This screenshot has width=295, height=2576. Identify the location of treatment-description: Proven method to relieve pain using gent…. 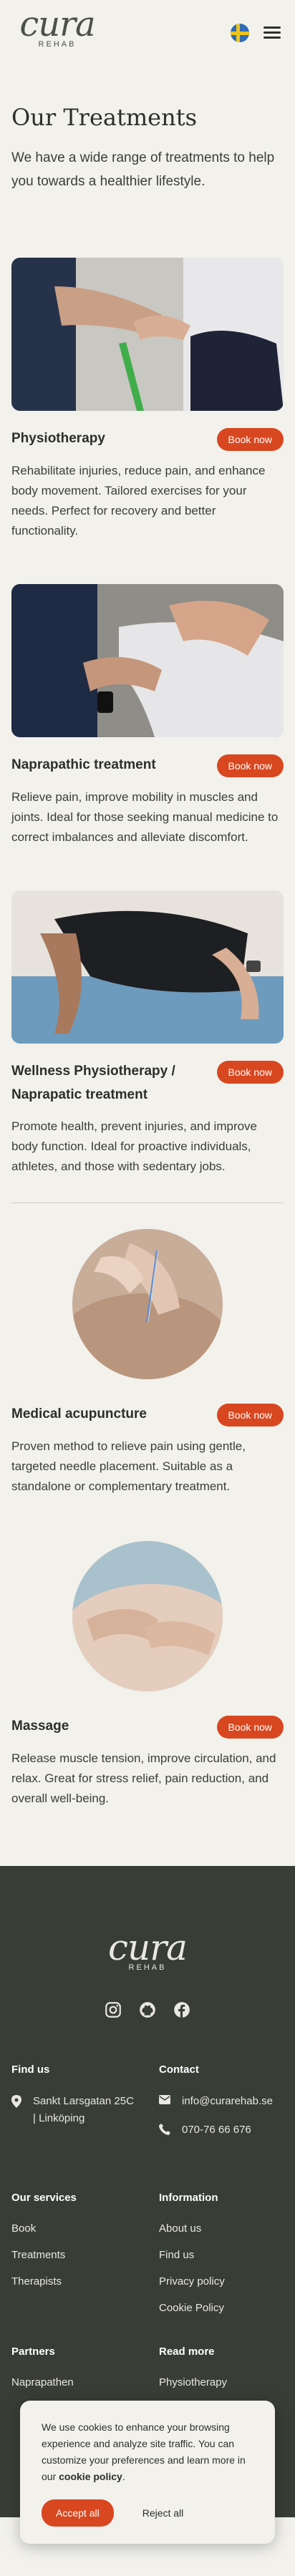
(128, 1466).